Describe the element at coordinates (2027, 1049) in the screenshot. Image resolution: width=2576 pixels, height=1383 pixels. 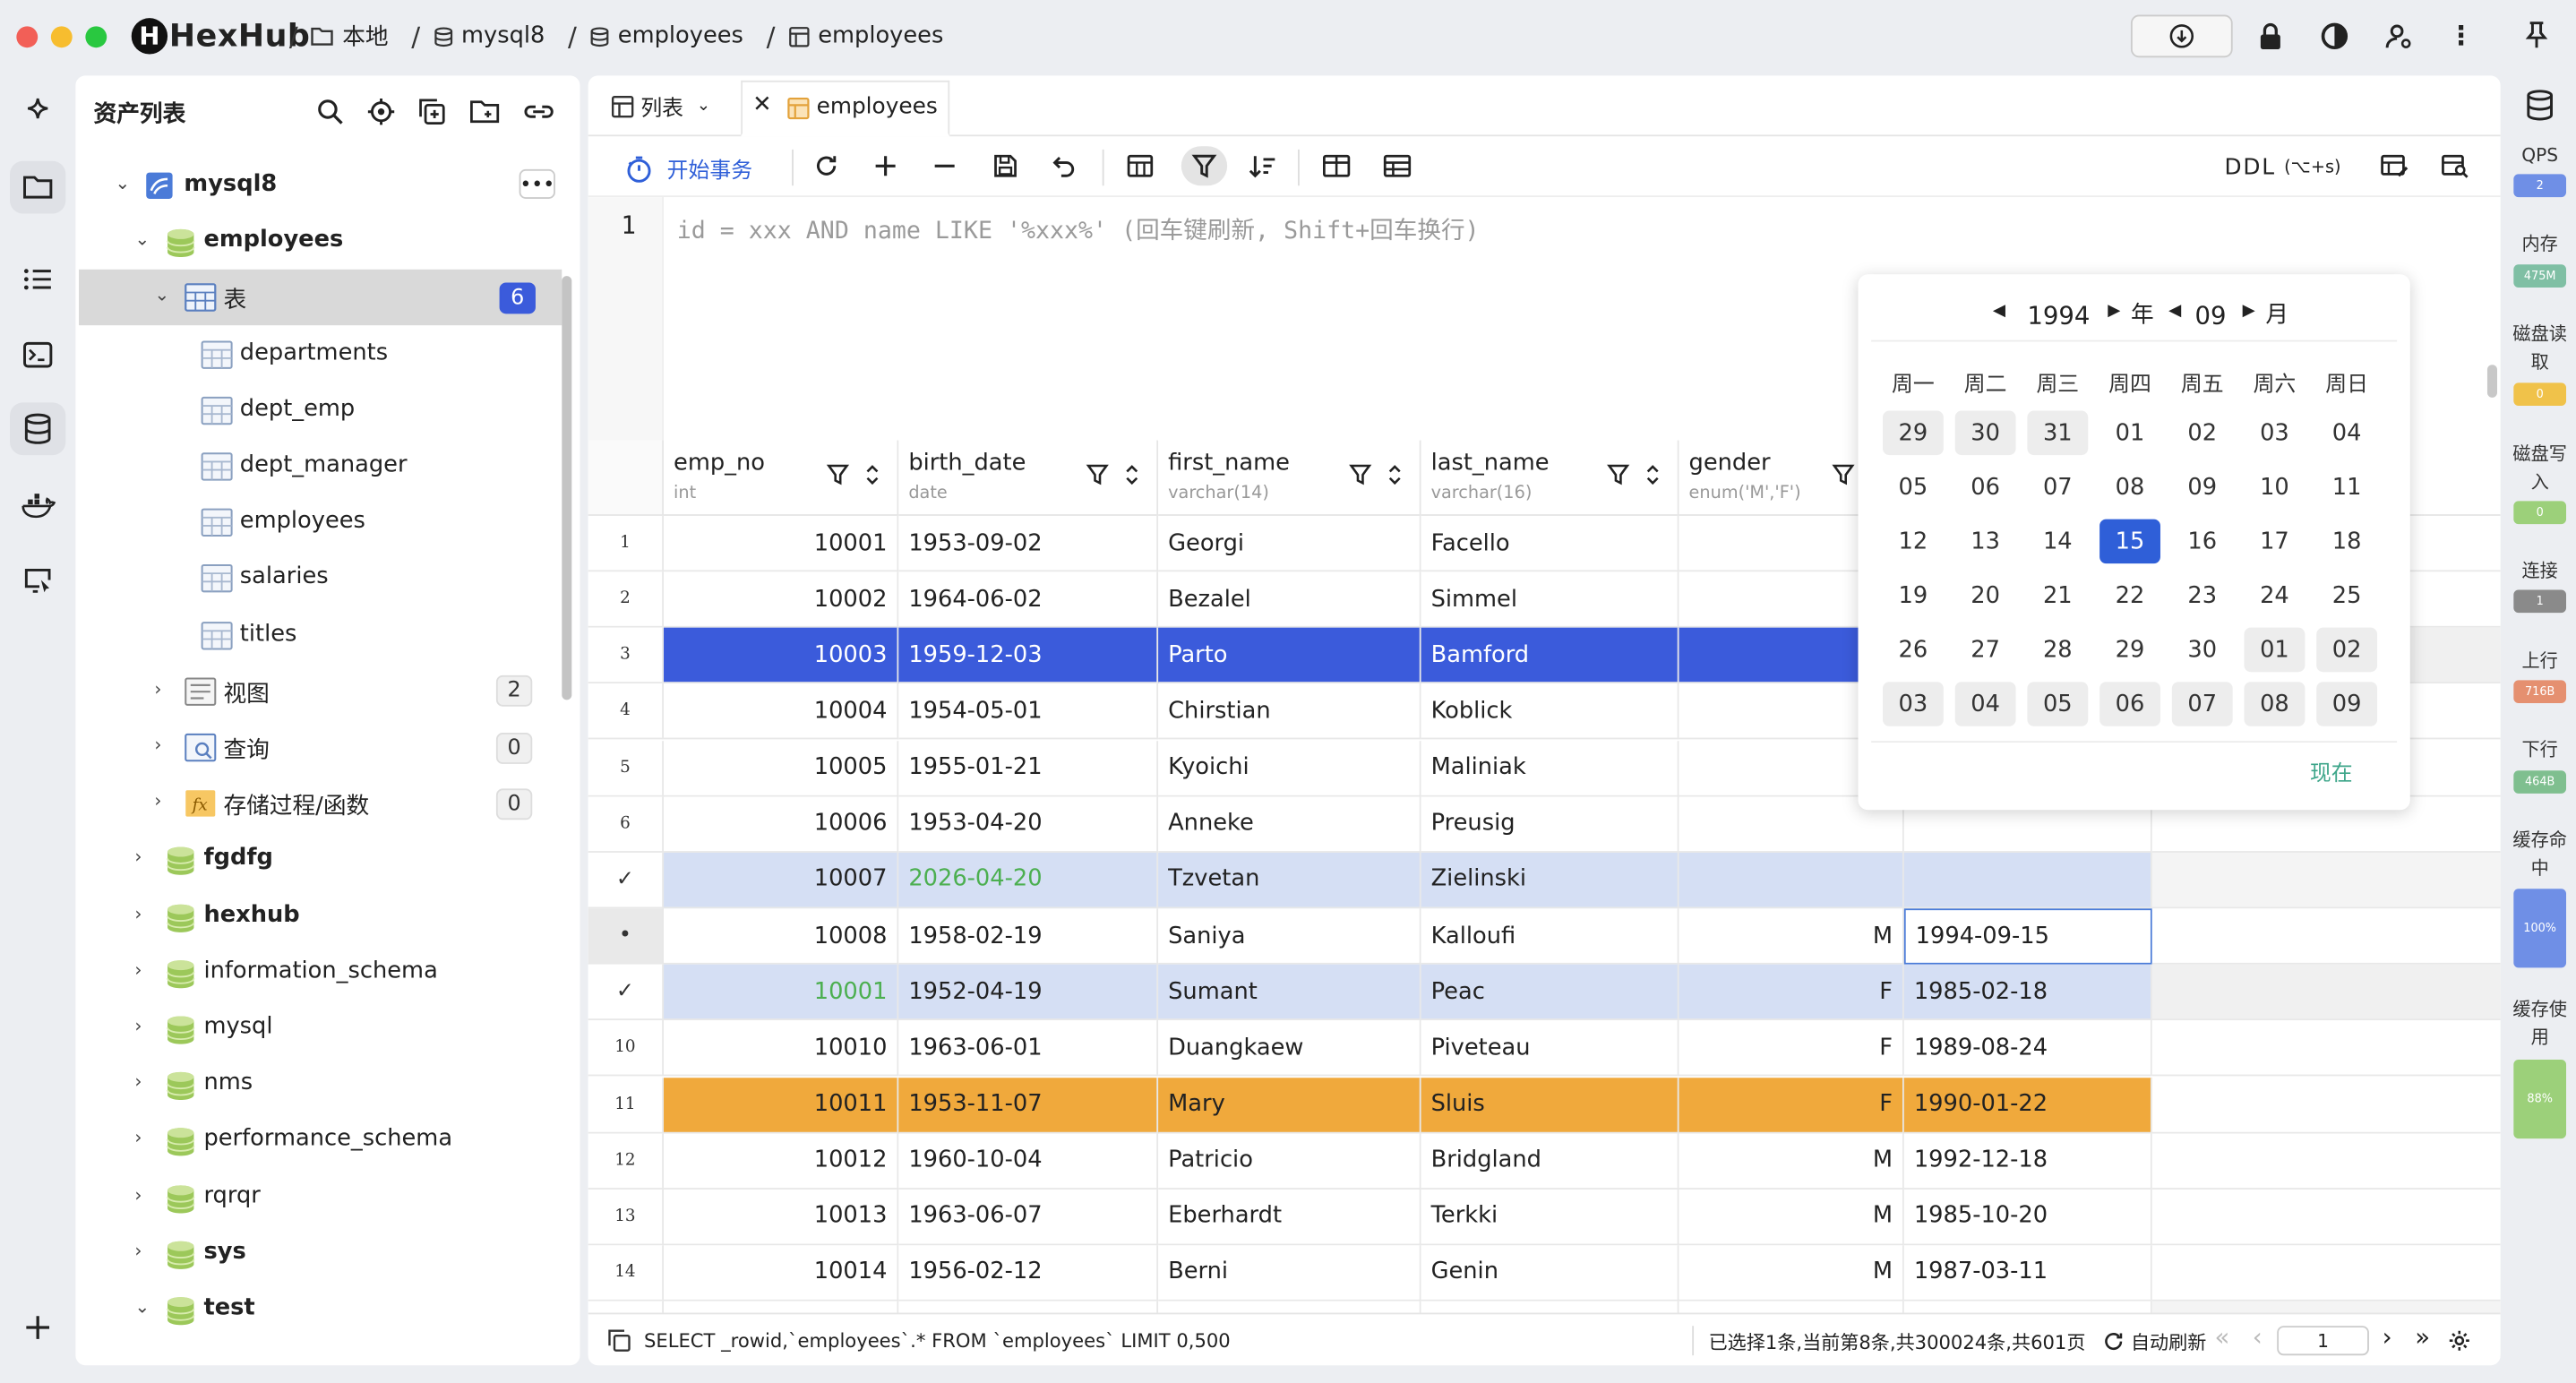
I see `cell-hire: 1989-08-24` at that location.